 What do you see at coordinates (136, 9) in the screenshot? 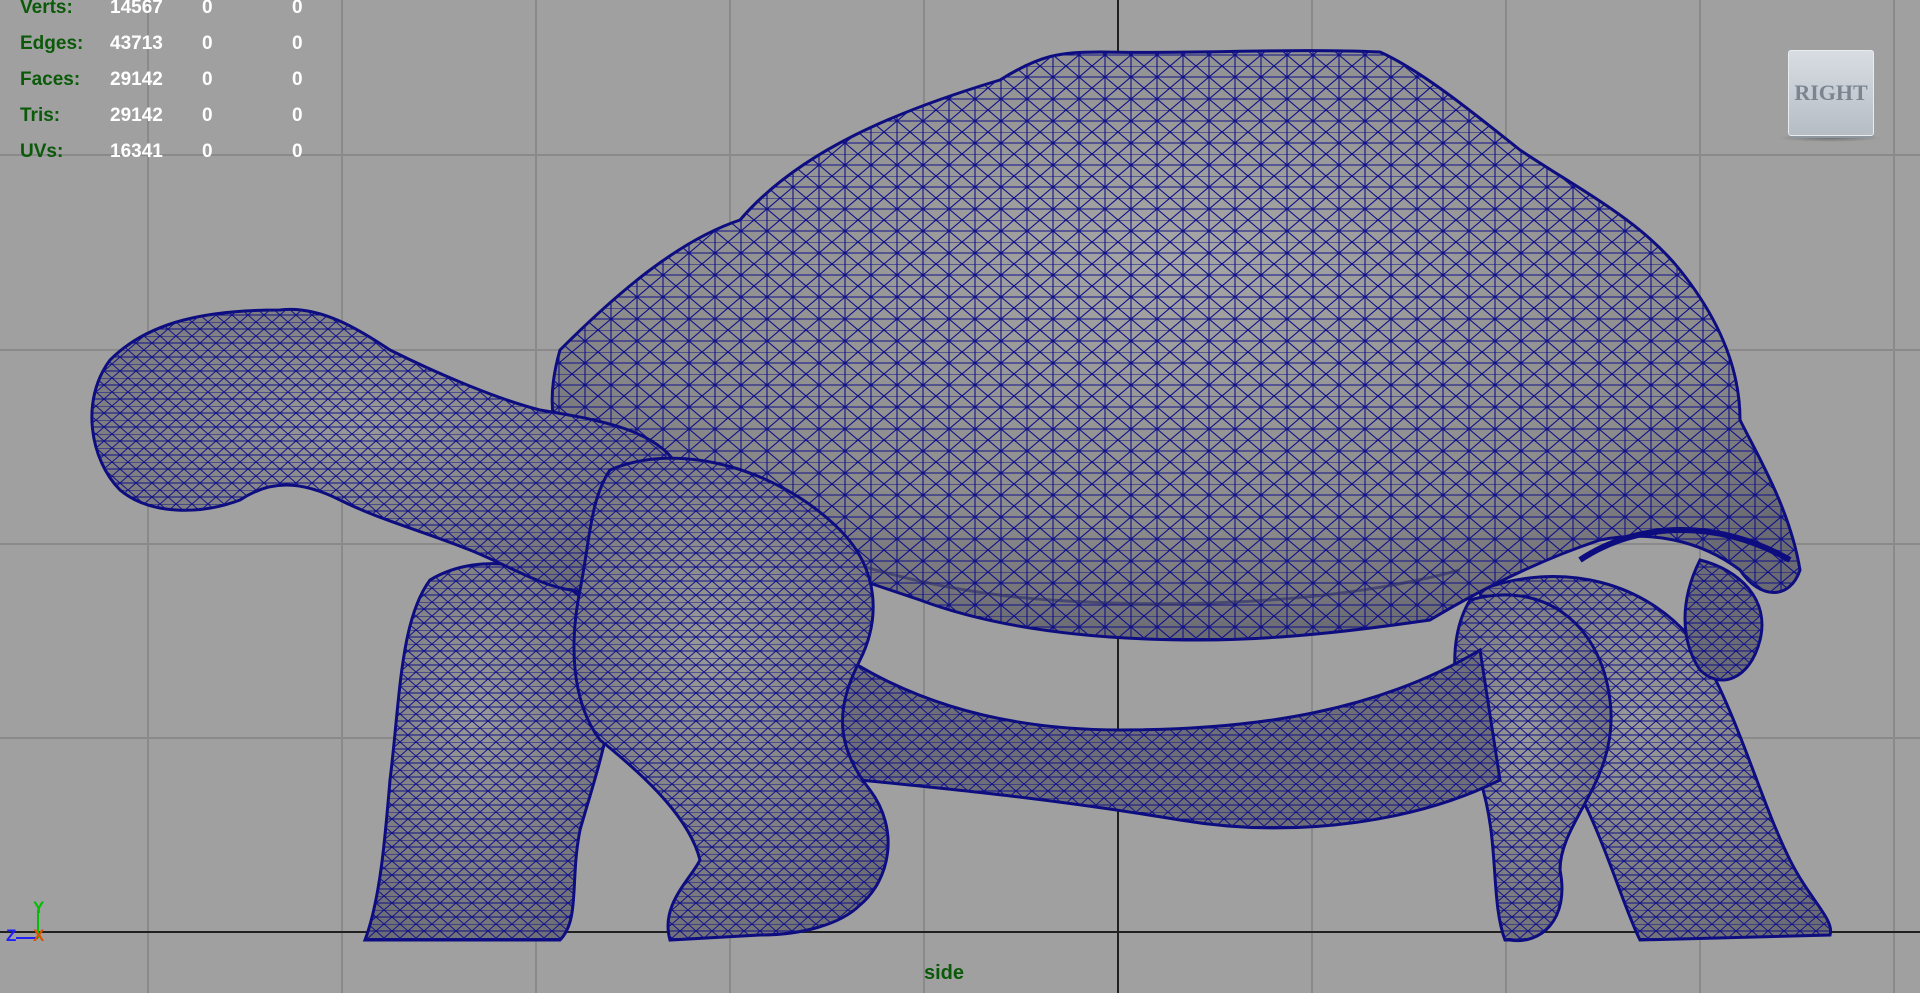
I see `hud-value-total: 14567` at bounding box center [136, 9].